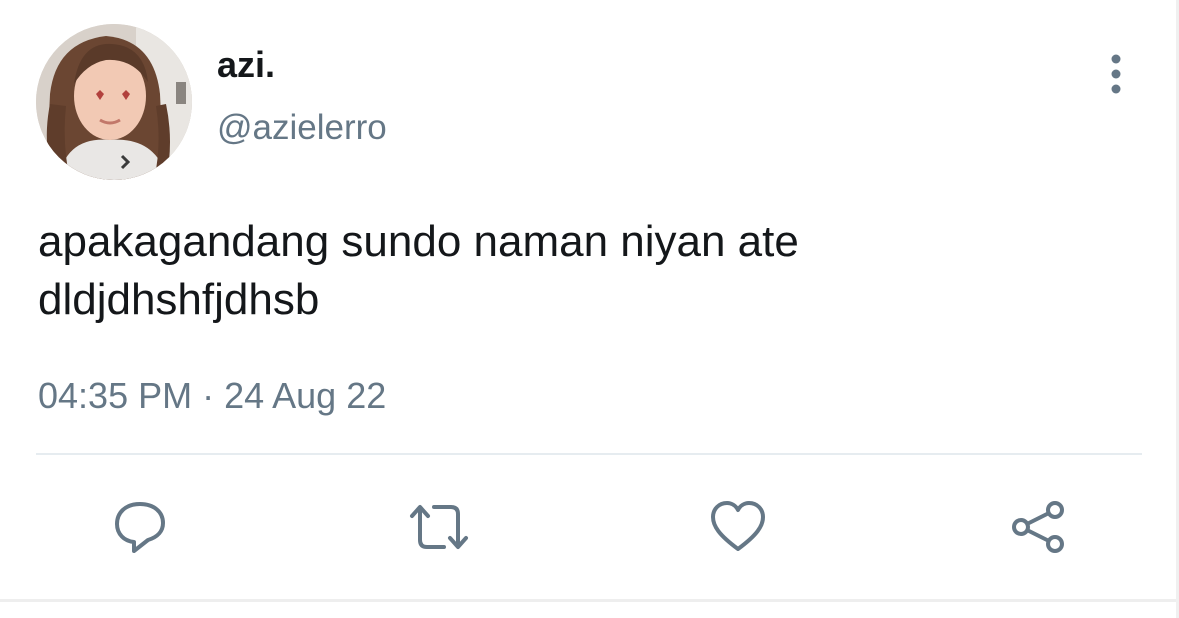 The image size is (1179, 618). I want to click on tweet-date: 24 Aug 22, so click(305, 395).